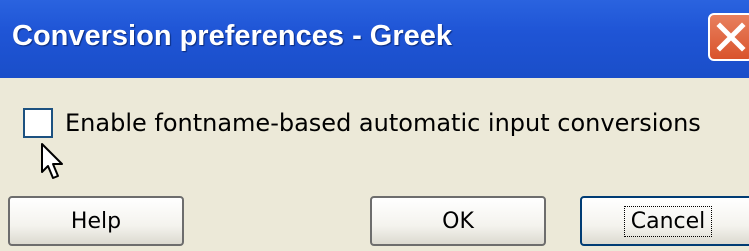  I want to click on help-button: Help, so click(96, 221).